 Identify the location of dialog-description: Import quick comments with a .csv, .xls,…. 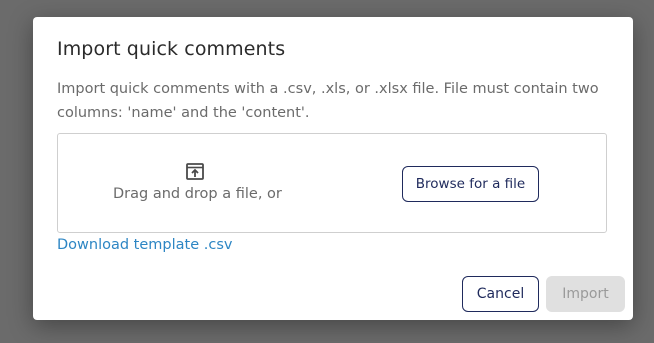
(328, 101).